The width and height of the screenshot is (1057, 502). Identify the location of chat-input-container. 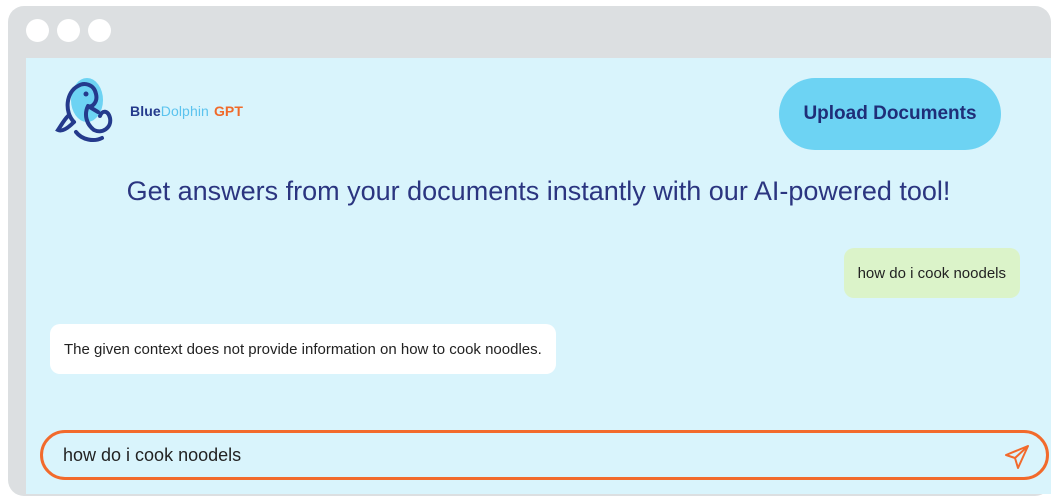
(544, 455).